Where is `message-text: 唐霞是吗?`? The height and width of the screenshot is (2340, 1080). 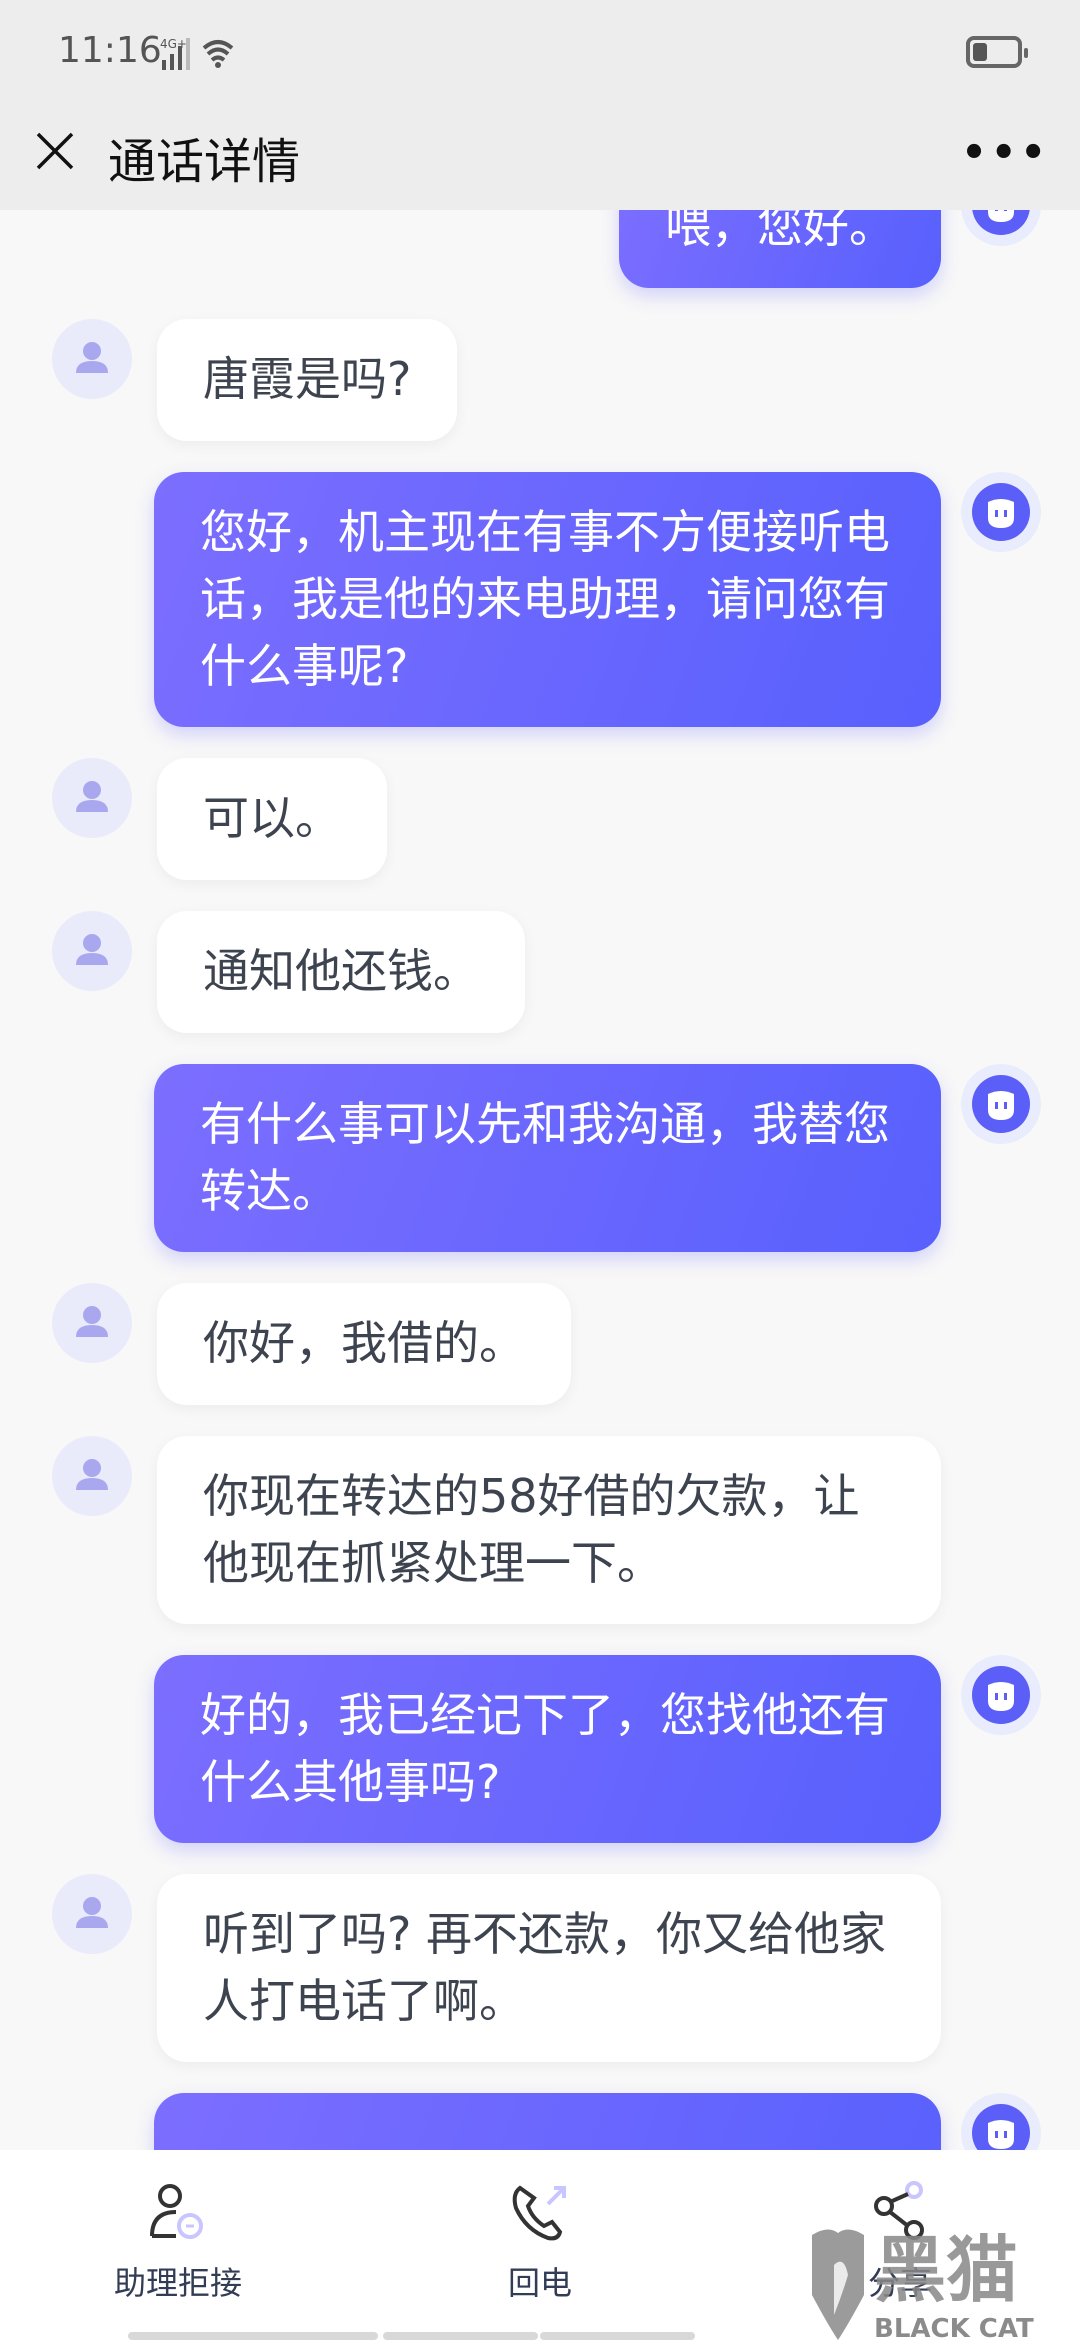
message-text: 唐霞是吗? is located at coordinates (307, 380).